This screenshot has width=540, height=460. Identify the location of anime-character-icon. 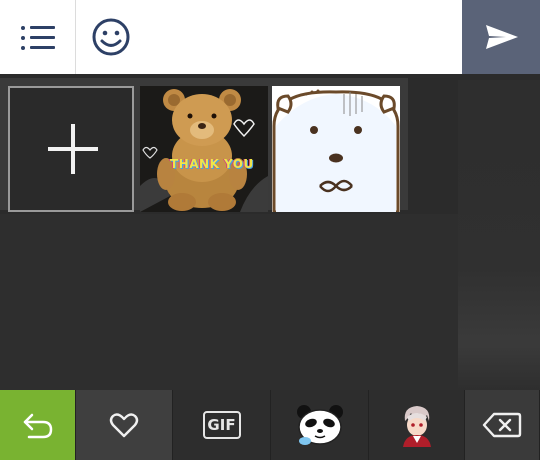
(416, 426).